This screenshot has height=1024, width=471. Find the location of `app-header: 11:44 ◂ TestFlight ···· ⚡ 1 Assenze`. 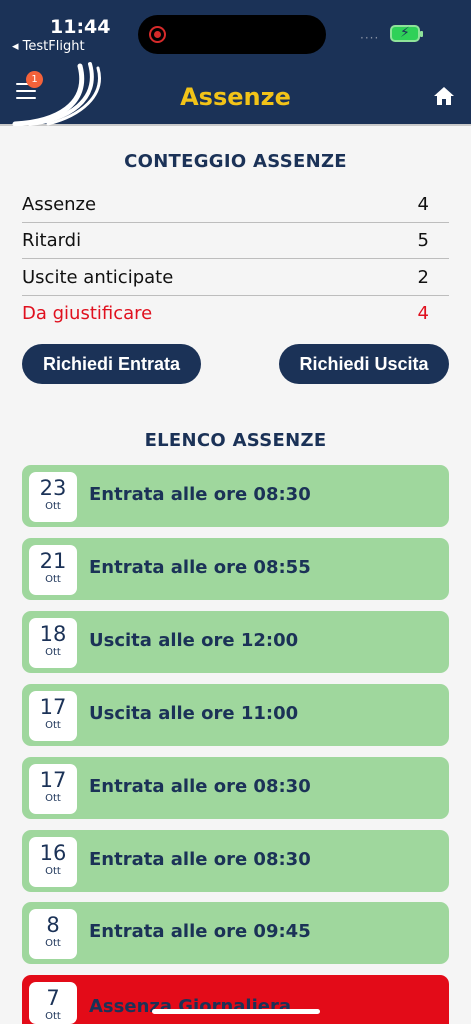

app-header: 11:44 ◂ TestFlight ···· ⚡ 1 Assenze is located at coordinates (235, 63).